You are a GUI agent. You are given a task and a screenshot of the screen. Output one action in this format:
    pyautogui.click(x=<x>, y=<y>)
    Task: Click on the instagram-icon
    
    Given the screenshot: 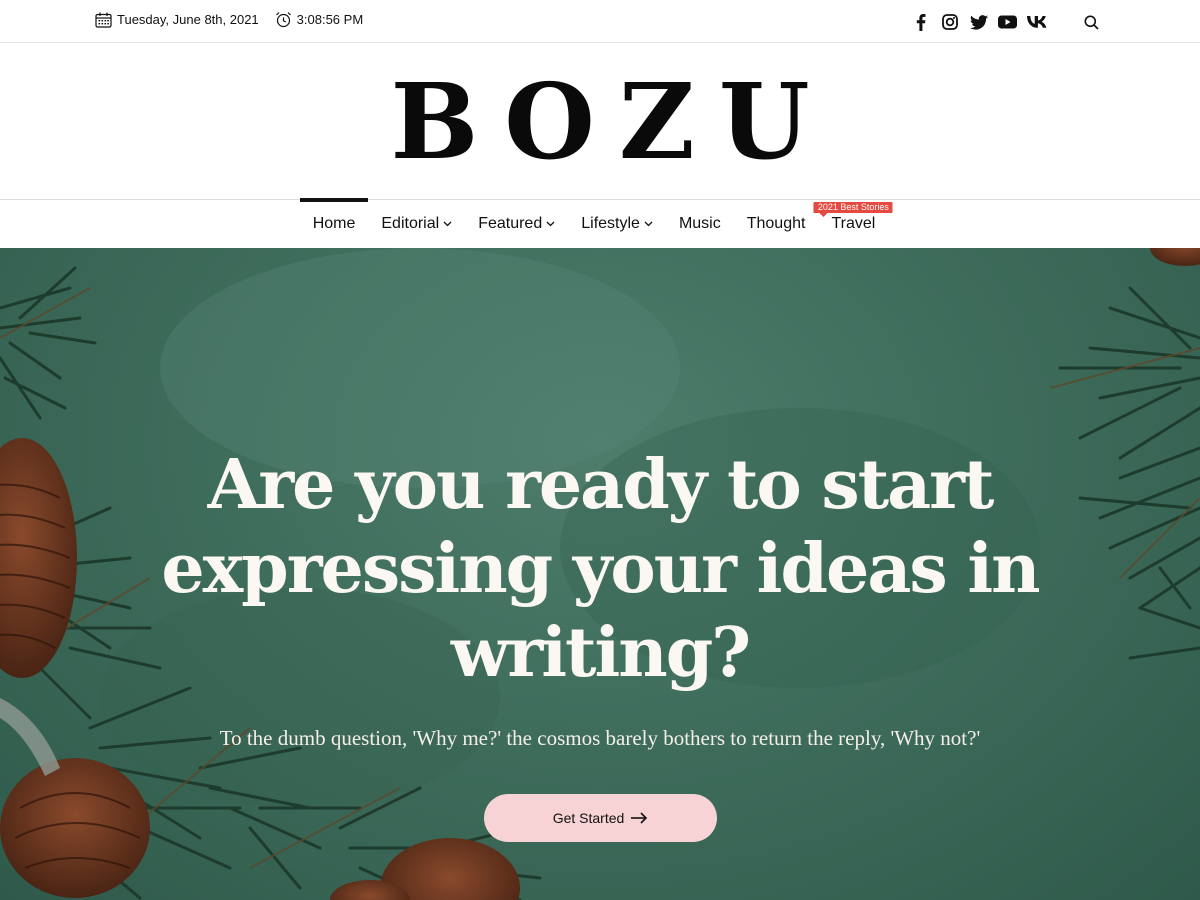 What is the action you would take?
    pyautogui.click(x=949, y=22)
    